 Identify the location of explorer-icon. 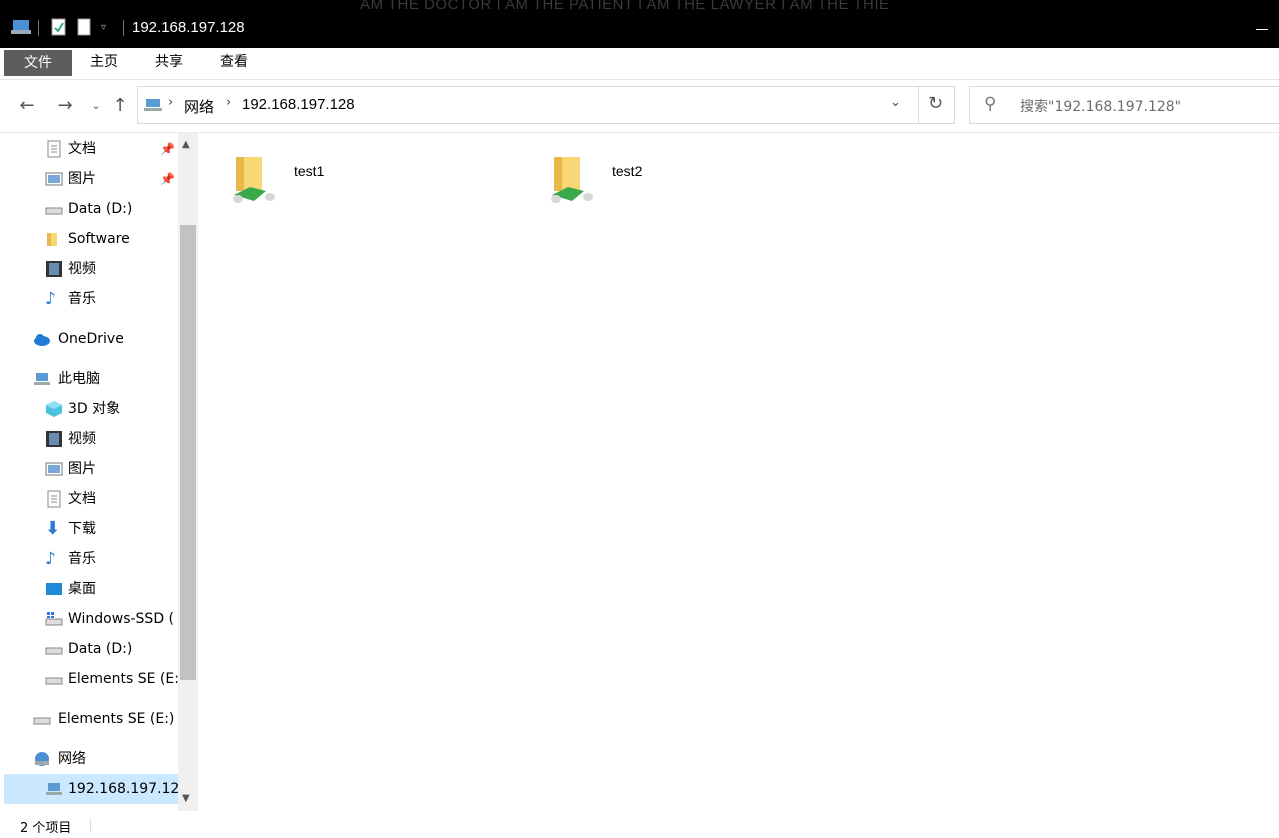
(21, 27).